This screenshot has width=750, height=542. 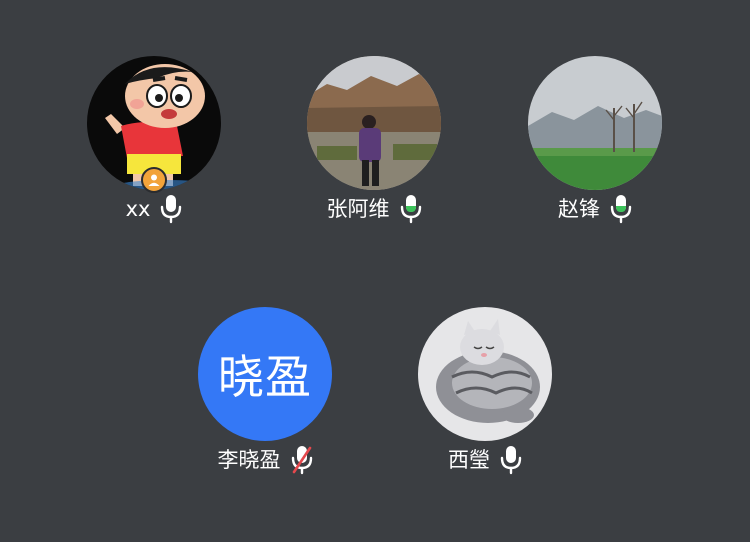 I want to click on person-photo, so click(x=374, y=123).